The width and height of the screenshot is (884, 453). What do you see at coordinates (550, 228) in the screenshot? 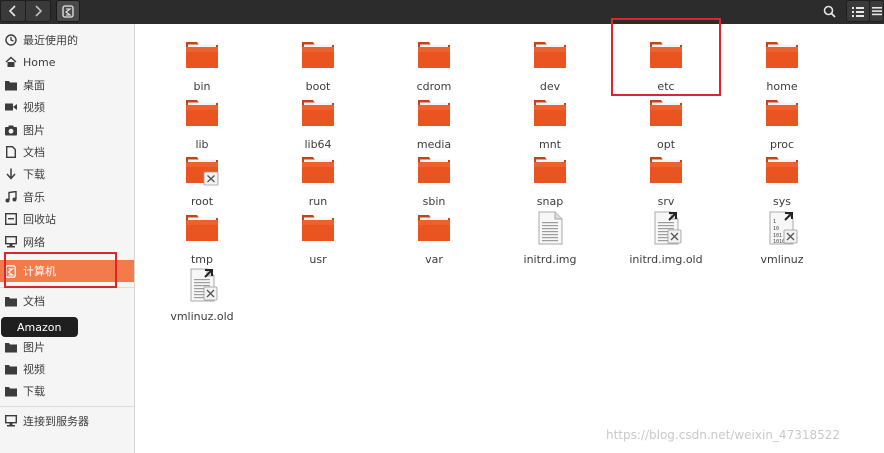
I see `text-file-icon` at bounding box center [550, 228].